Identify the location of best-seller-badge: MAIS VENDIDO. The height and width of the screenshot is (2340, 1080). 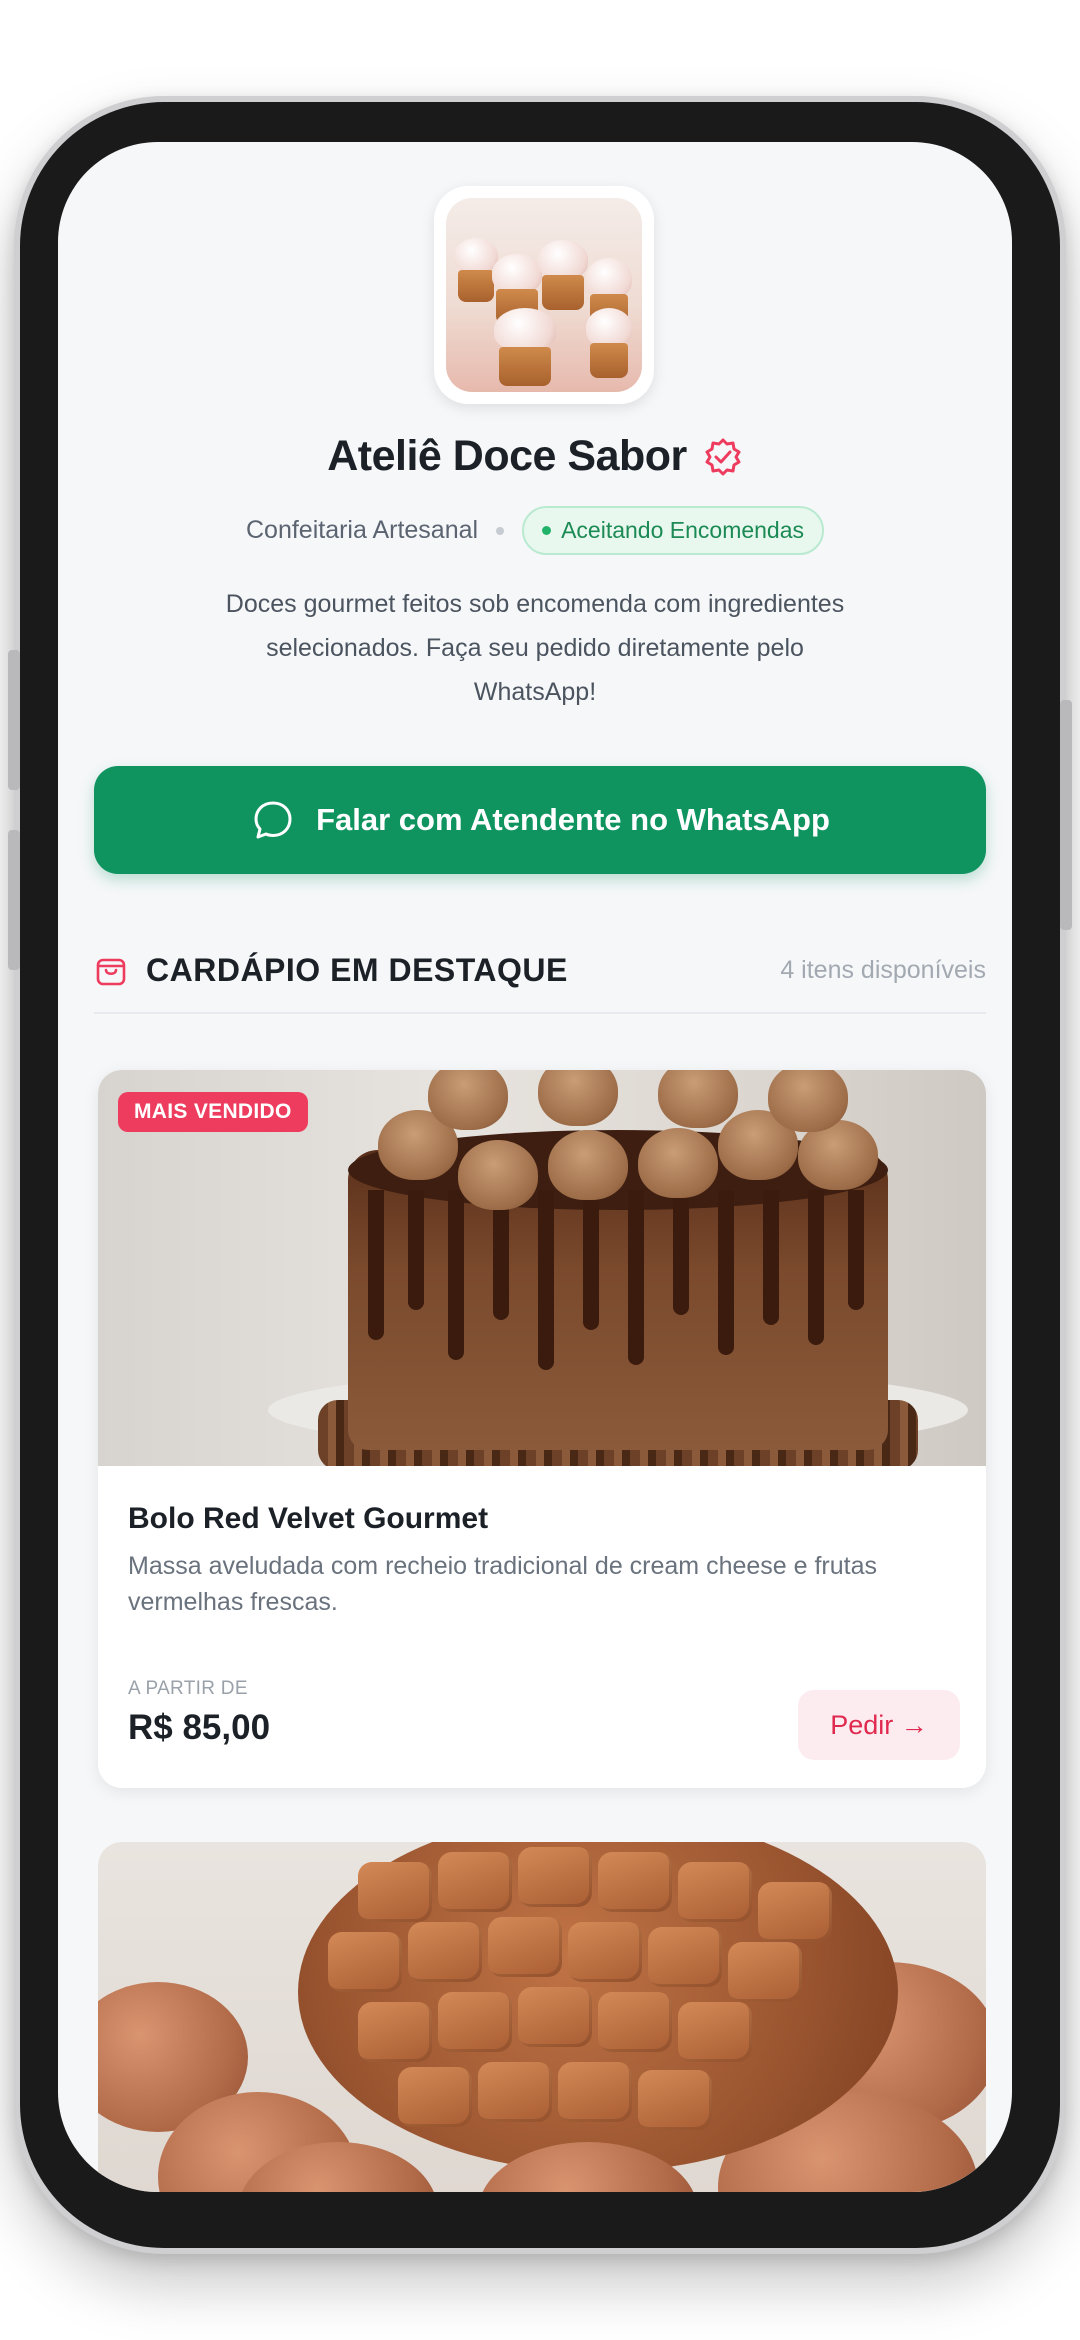
(213, 1112).